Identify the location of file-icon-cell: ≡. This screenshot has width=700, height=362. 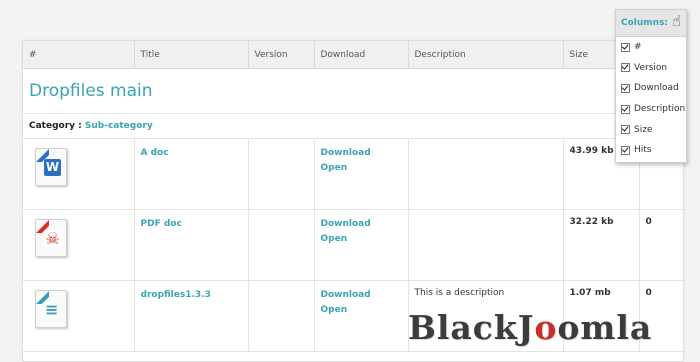
(79, 316).